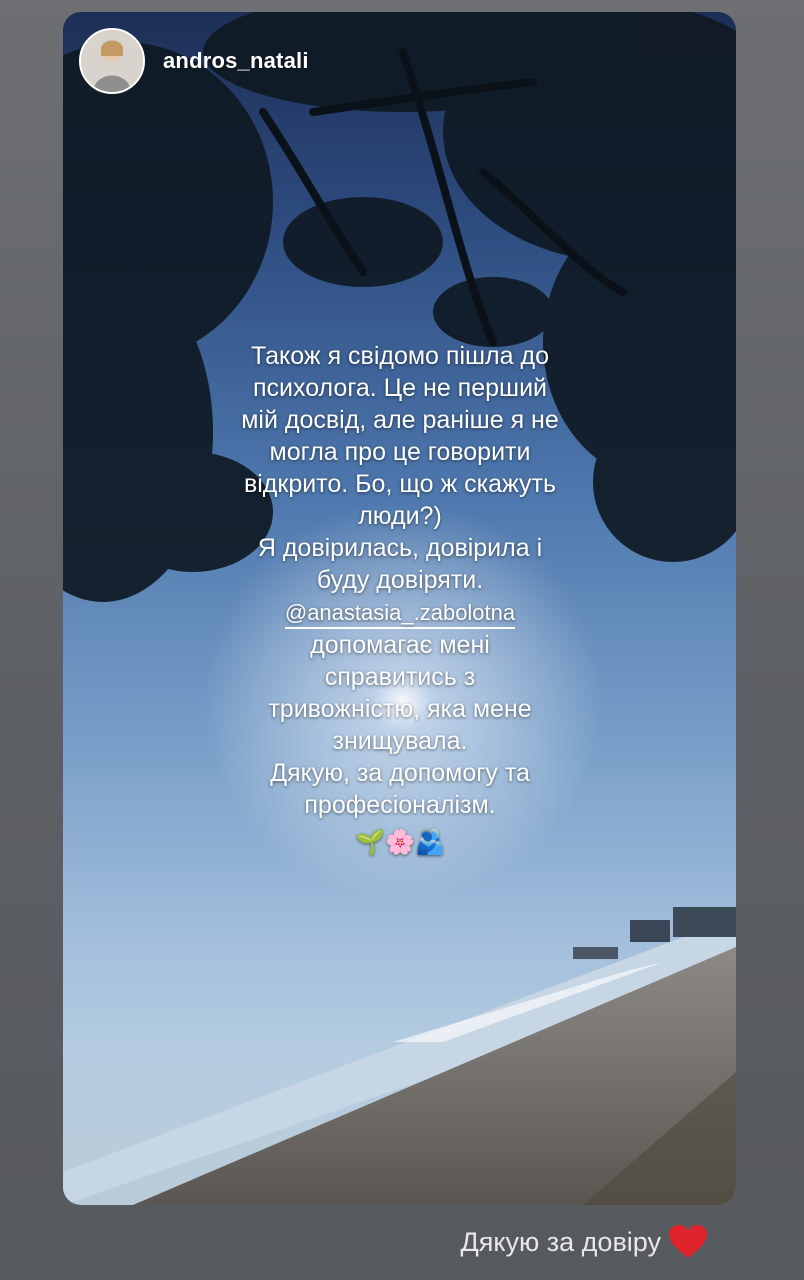  What do you see at coordinates (400, 614) in the screenshot?
I see `mention-link: @anastasia_.zabolotna` at bounding box center [400, 614].